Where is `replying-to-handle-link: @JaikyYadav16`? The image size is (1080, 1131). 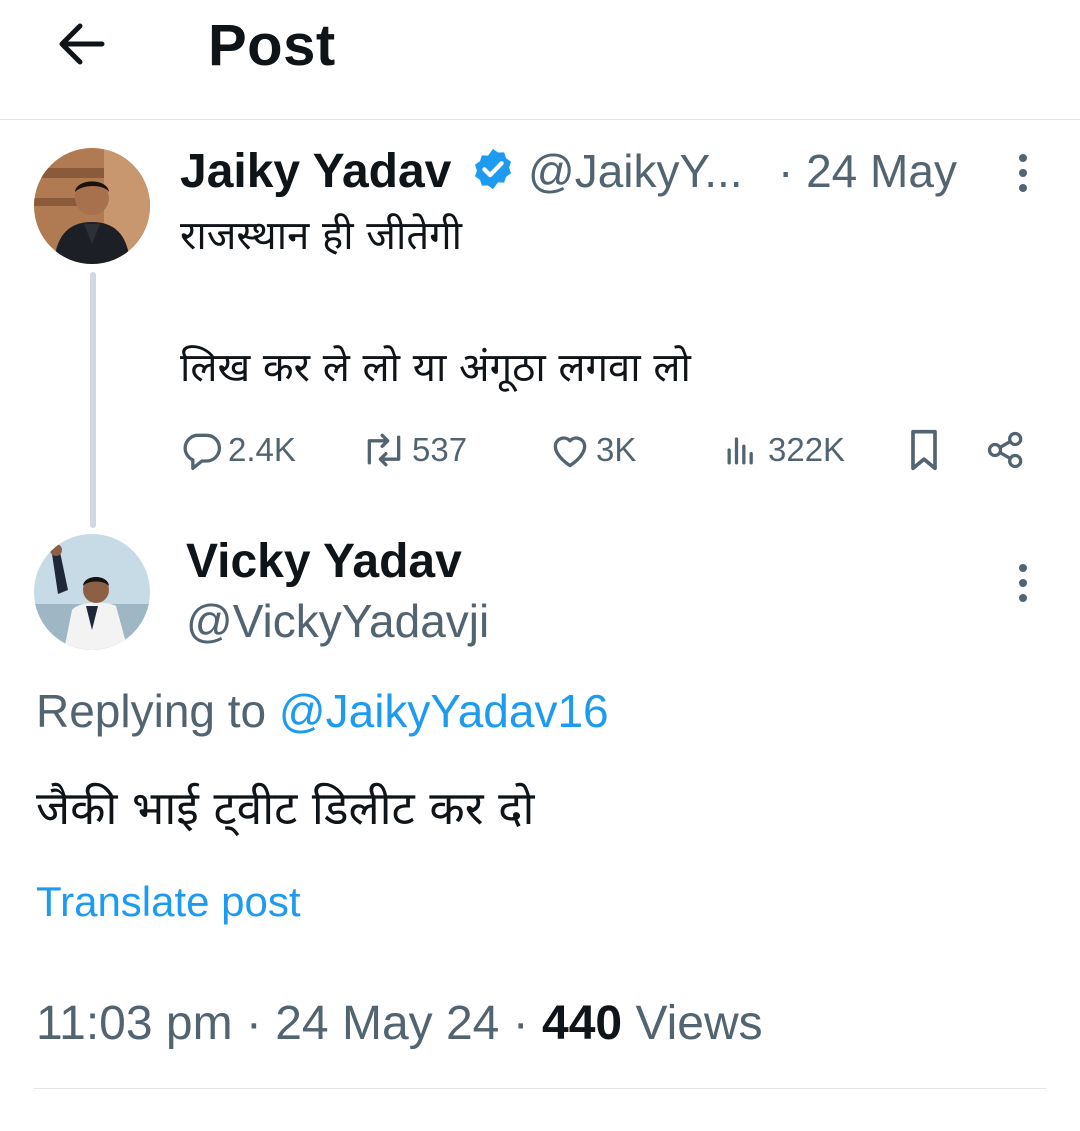 replying-to-handle-link: @JaikyYadav16 is located at coordinates (444, 711).